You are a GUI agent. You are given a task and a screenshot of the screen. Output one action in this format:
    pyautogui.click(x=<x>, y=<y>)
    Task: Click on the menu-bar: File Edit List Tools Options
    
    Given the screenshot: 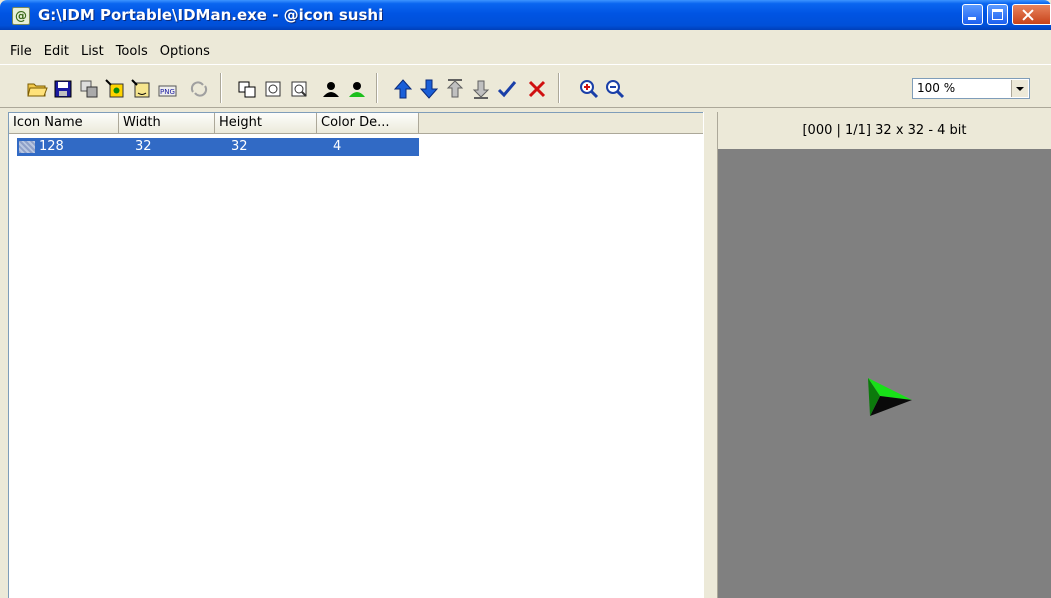 What is the action you would take?
    pyautogui.click(x=525, y=51)
    